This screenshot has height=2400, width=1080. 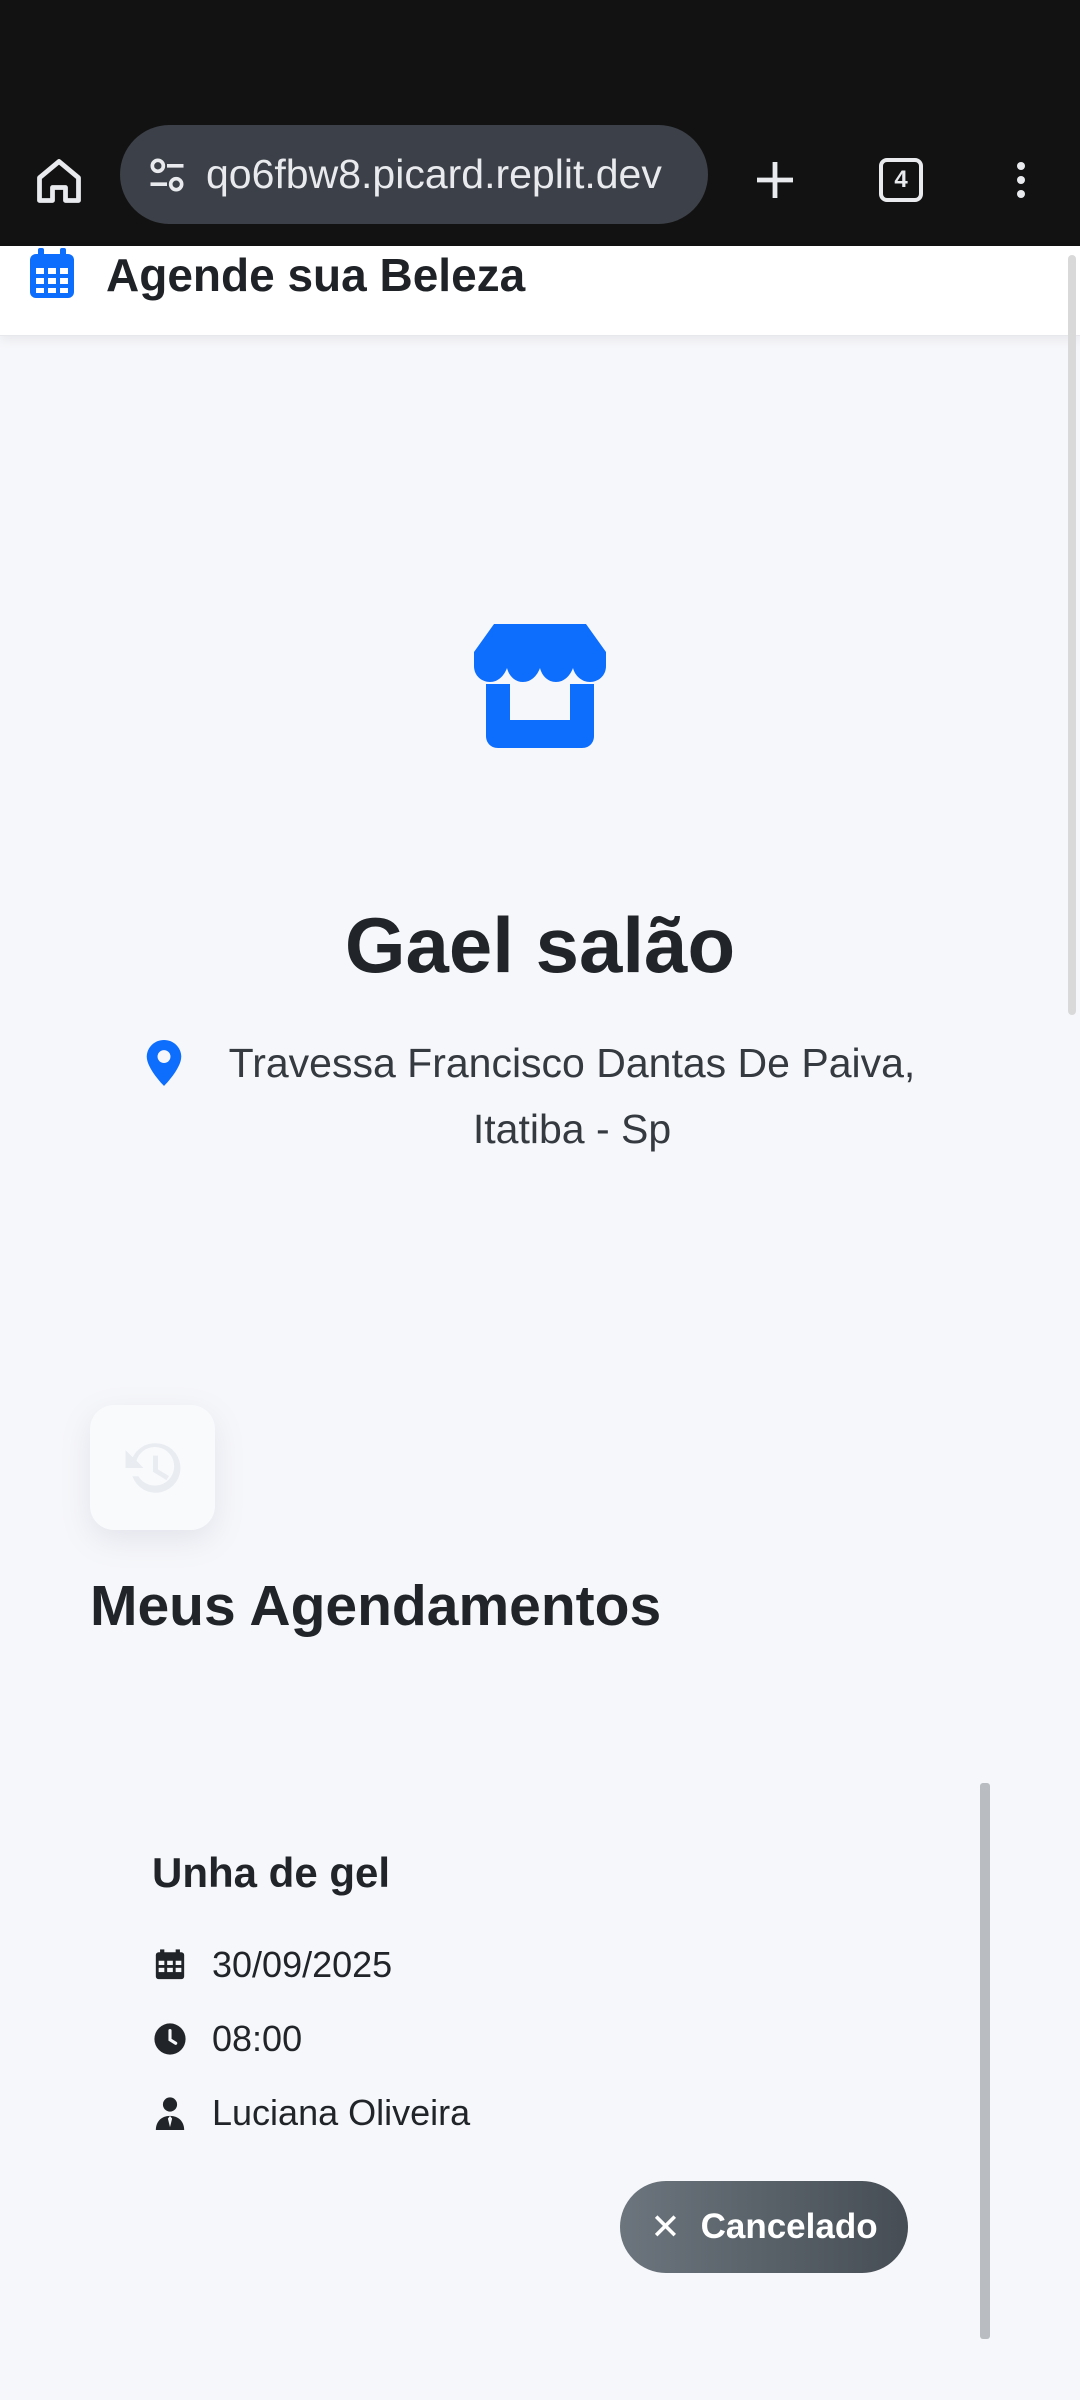 What do you see at coordinates (449, 174) in the screenshot?
I see `url-text: qo6fbw8.picard.replit.dev` at bounding box center [449, 174].